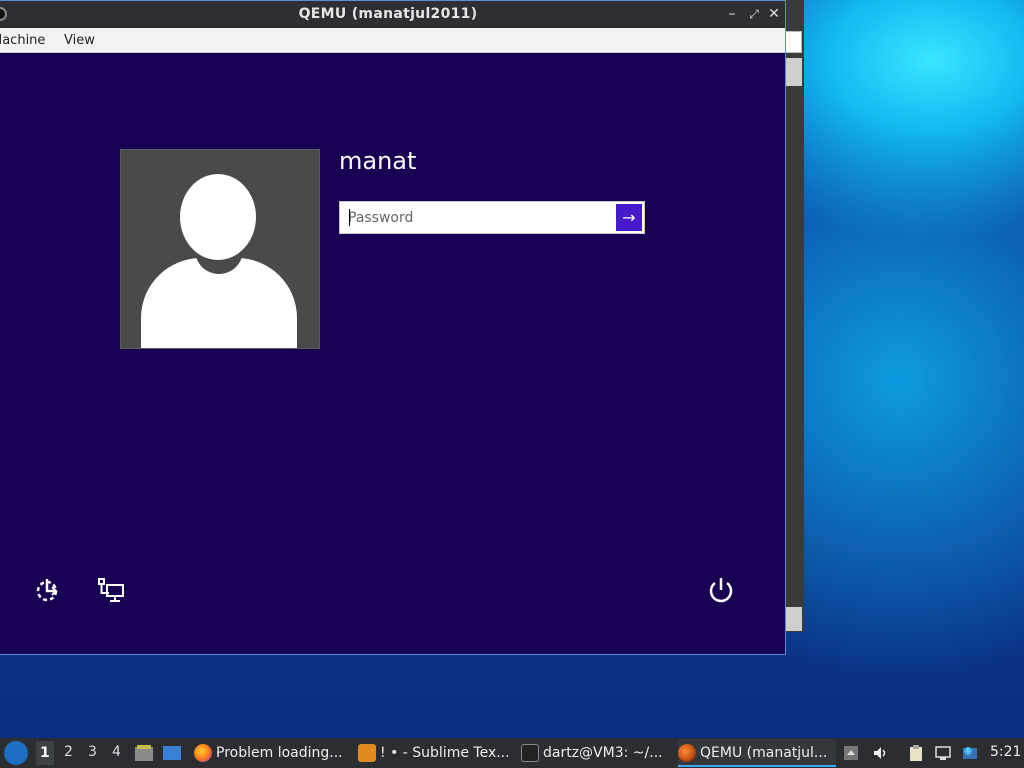 This screenshot has width=1024, height=768. Describe the element at coordinates (388, 14) in the screenshot. I see `window-title: QEMU (manatjul2011)` at that location.